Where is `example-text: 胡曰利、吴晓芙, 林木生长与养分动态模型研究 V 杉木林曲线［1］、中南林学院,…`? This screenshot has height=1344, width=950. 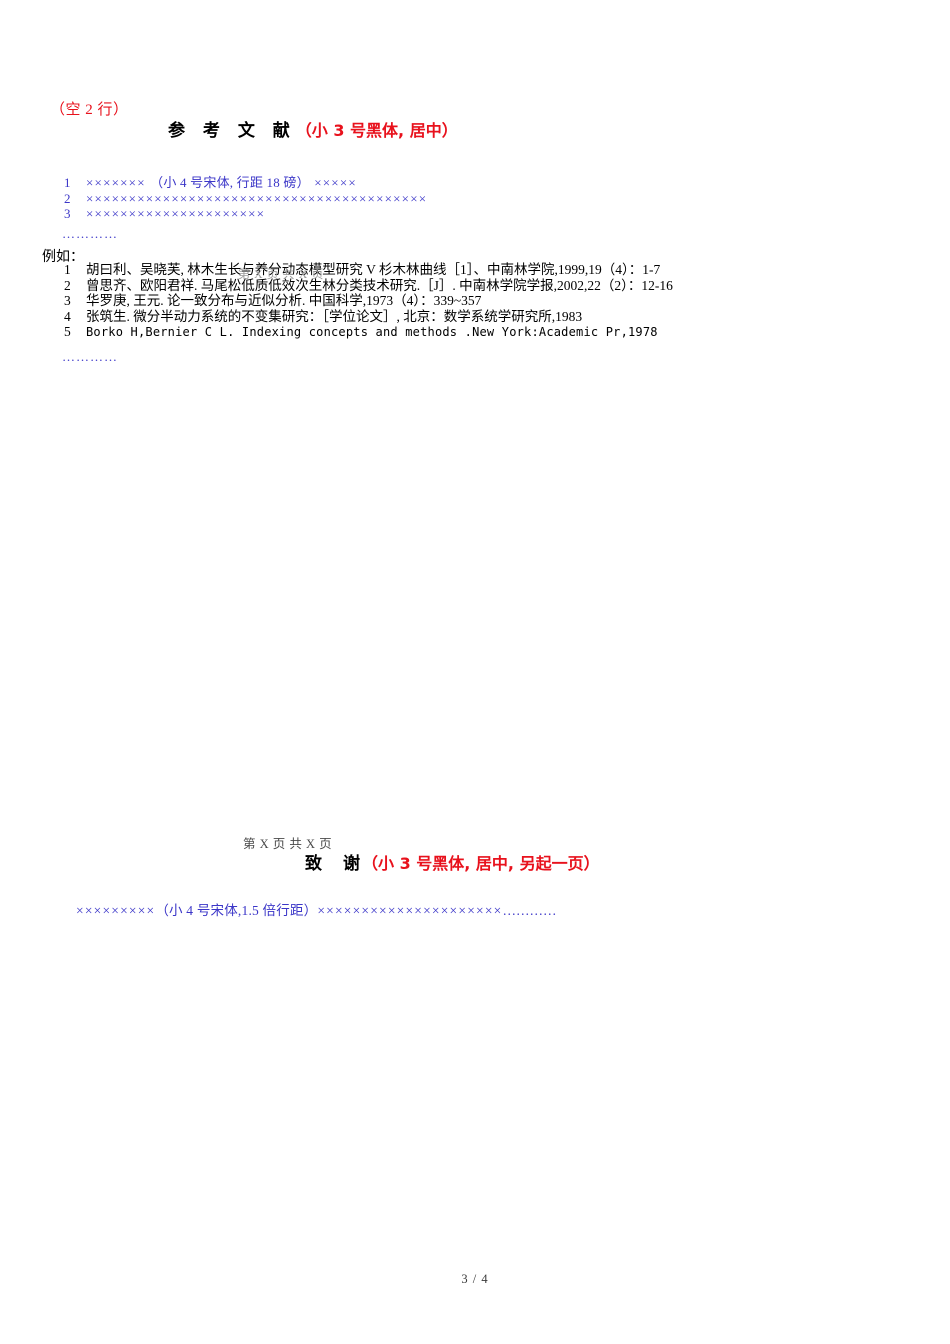 example-text: 胡曰利、吴晓芙, 林木生长与养分动态模型研究 V 杉木林曲线［1］、中南林学院,… is located at coordinates (373, 269).